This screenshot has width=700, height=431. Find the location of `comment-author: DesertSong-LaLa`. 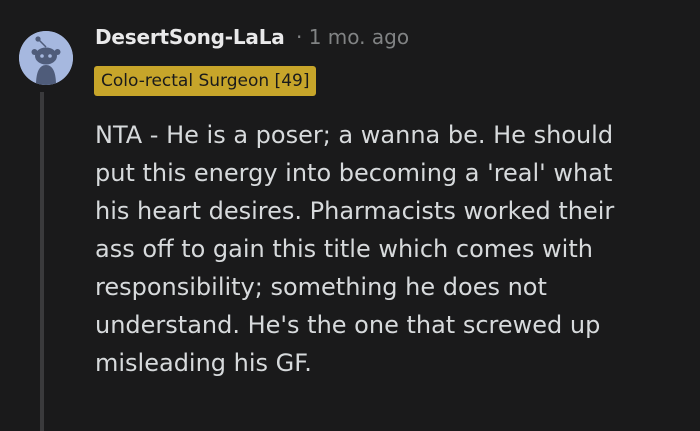

comment-author: DesertSong-LaLa is located at coordinates (190, 37).